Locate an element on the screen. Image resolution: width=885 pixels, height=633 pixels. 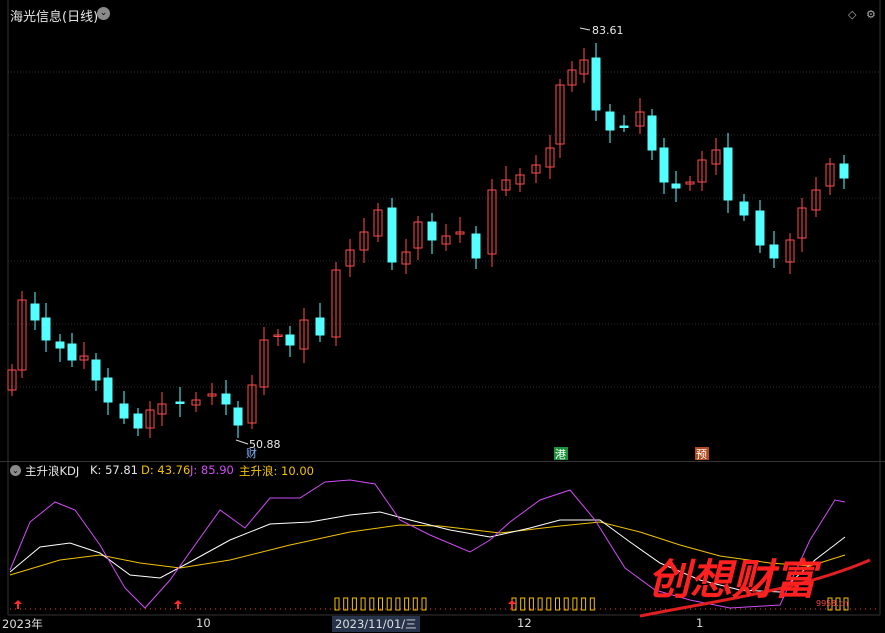
x-label-year: 2023年 is located at coordinates (22, 624).